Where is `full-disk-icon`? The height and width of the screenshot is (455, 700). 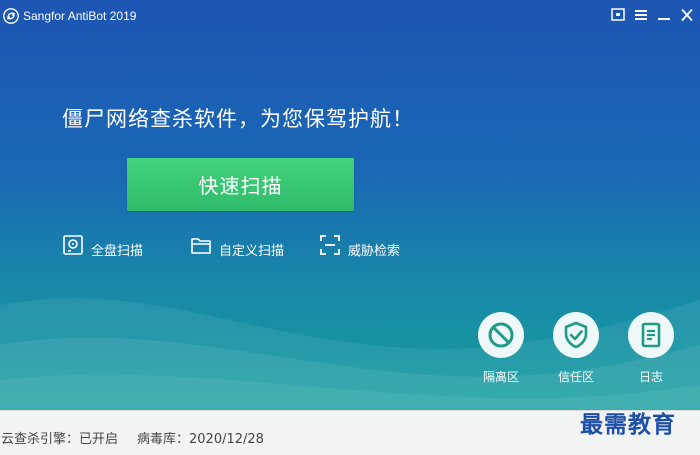 full-disk-icon is located at coordinates (73, 245).